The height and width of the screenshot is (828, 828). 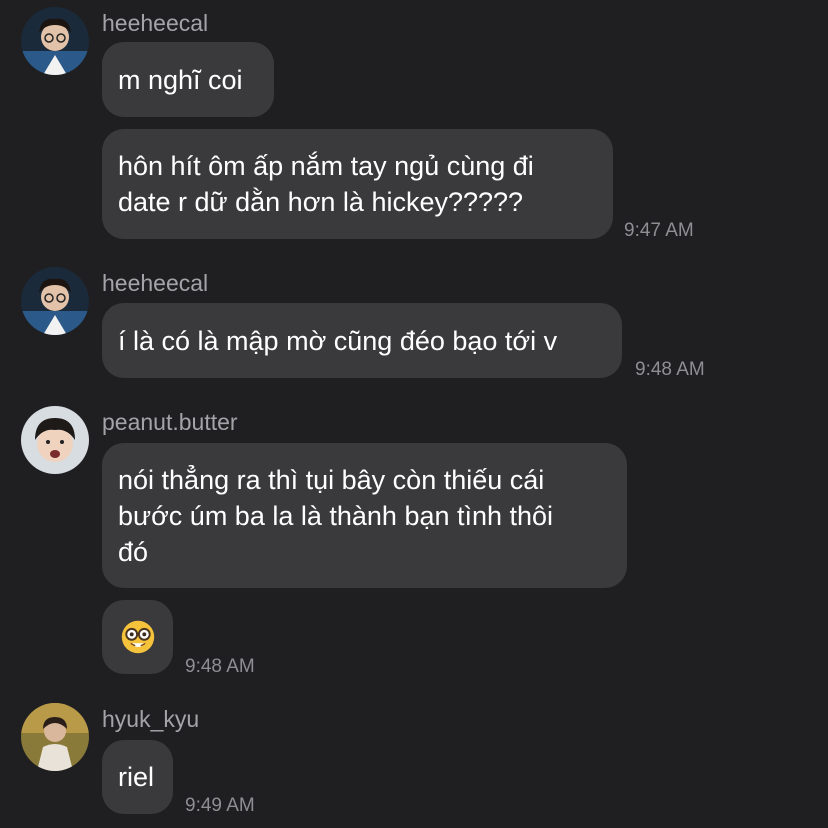 I want to click on avatar-hyuk-kyu-image, so click(x=55, y=737).